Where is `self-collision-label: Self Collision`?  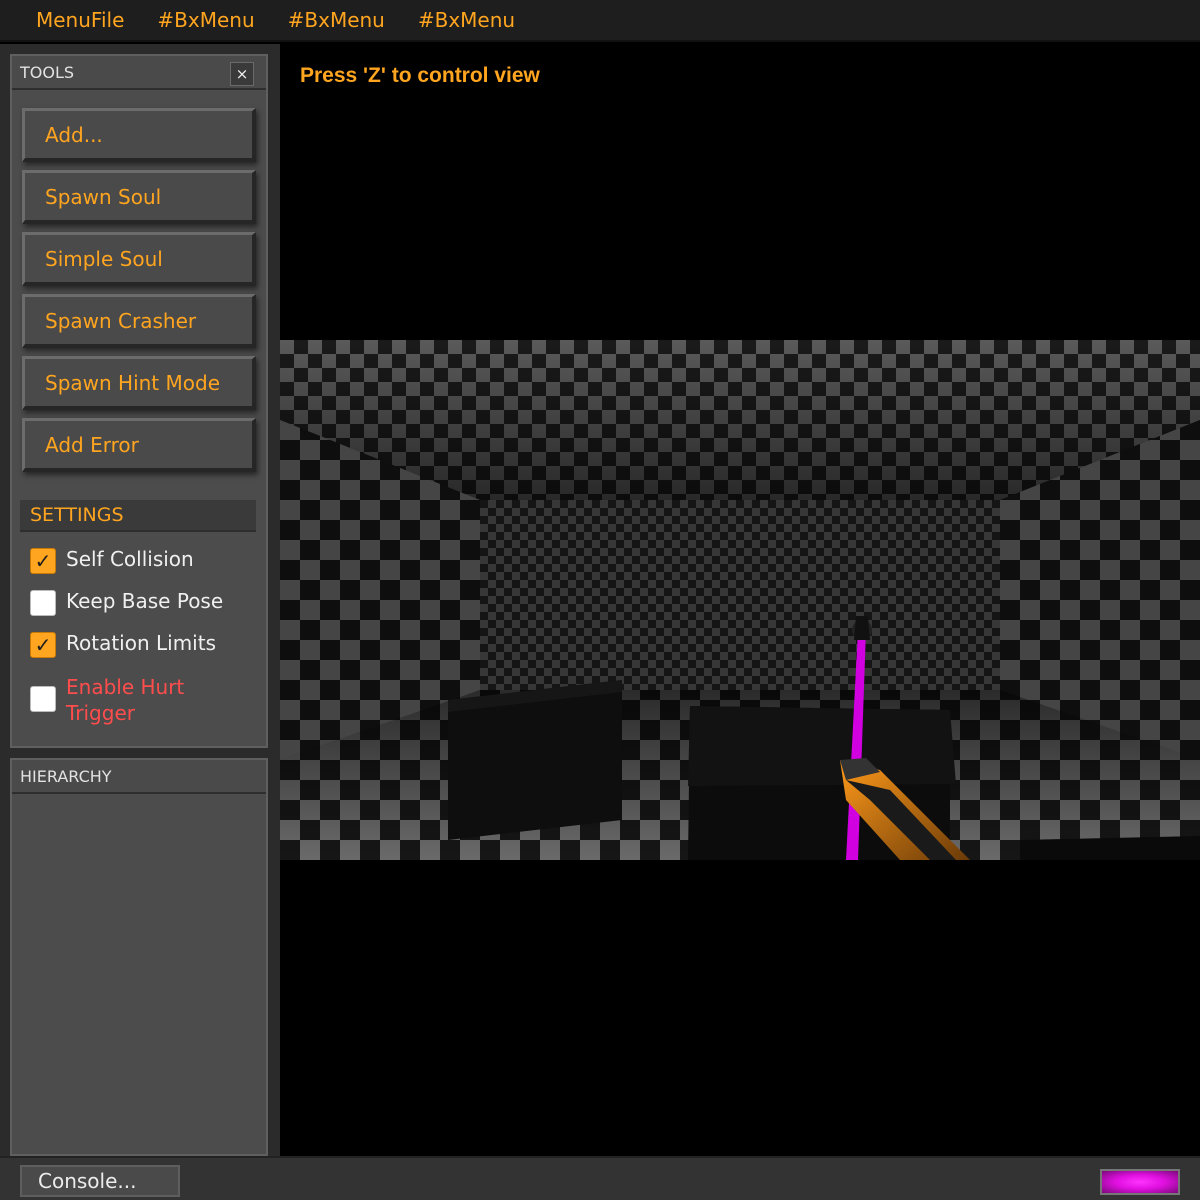 self-collision-label: Self Collision is located at coordinates (130, 559).